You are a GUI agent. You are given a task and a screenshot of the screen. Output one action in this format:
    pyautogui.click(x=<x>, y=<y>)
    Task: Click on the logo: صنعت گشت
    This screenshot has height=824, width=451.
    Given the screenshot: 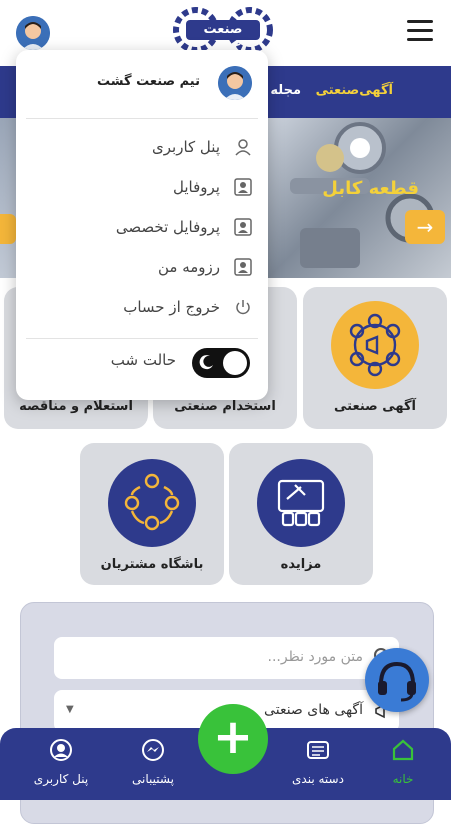 What is the action you would take?
    pyautogui.click(x=223, y=31)
    